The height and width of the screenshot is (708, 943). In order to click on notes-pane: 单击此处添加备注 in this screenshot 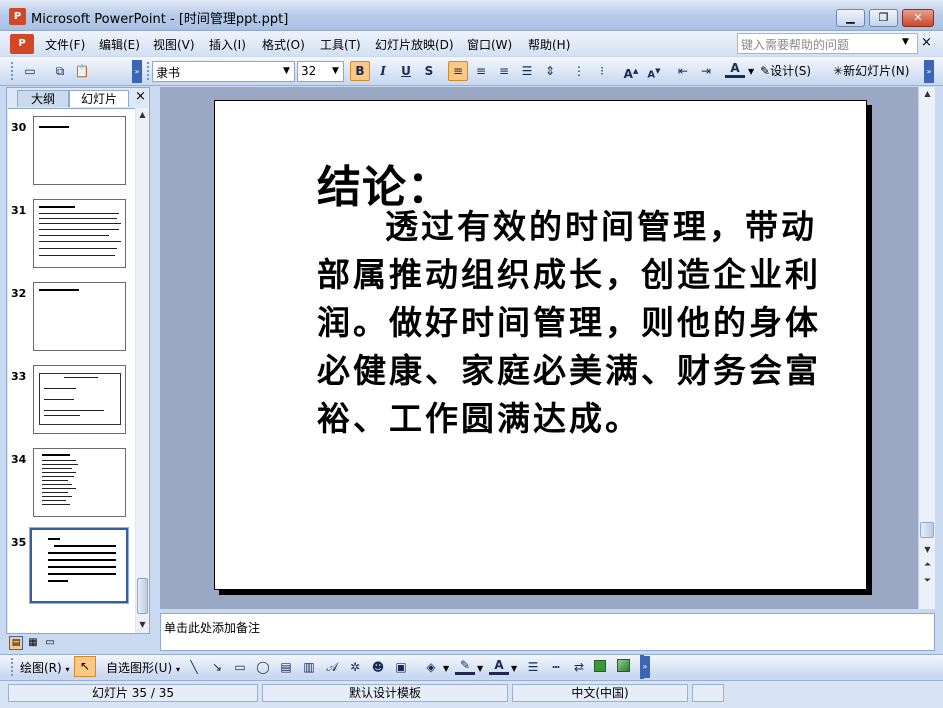, I will do `click(547, 632)`.